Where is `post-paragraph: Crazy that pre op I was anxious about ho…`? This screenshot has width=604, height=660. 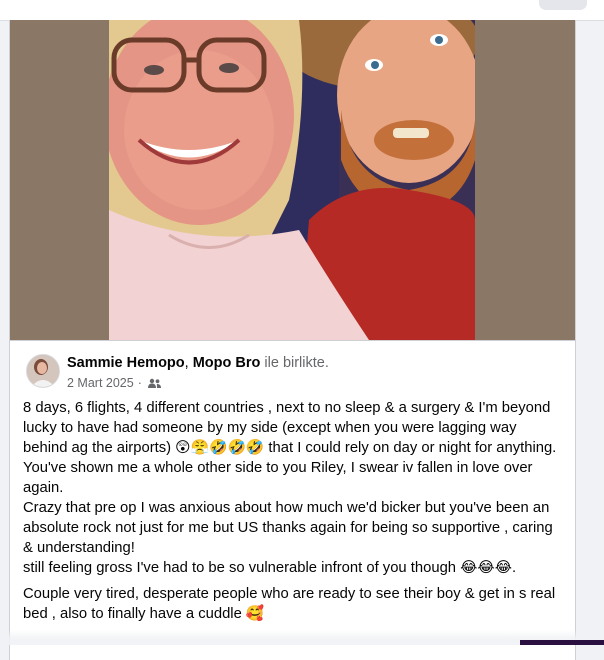 post-paragraph: Crazy that pre op I was anxious about ho… is located at coordinates (288, 528).